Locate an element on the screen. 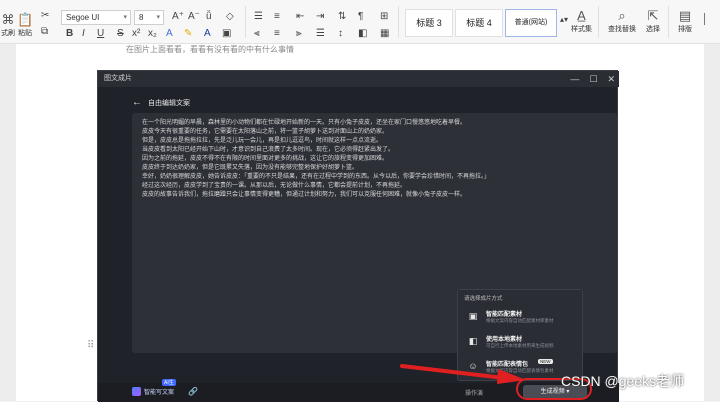 The height and width of the screenshot is (402, 720). format-painter-icon: ⌘ is located at coordinates (8, 19).